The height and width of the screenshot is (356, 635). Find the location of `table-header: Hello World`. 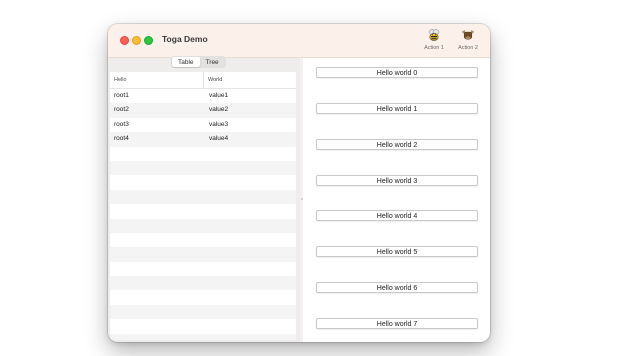

table-header: Hello World is located at coordinates (203, 80).